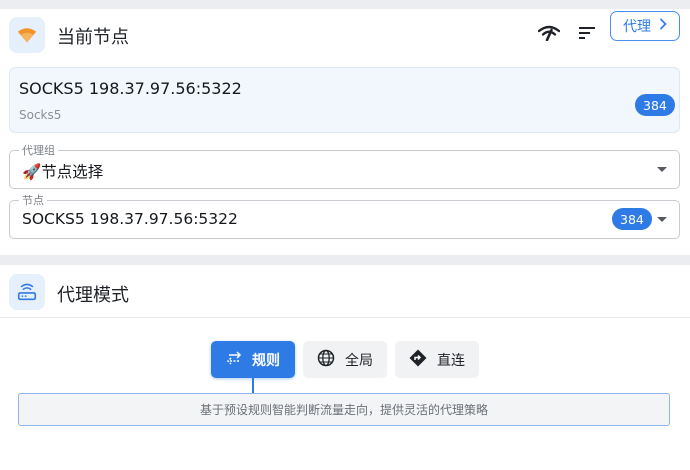 Image resolution: width=690 pixels, height=470 pixels. I want to click on mode-global-label: 全局, so click(359, 360).